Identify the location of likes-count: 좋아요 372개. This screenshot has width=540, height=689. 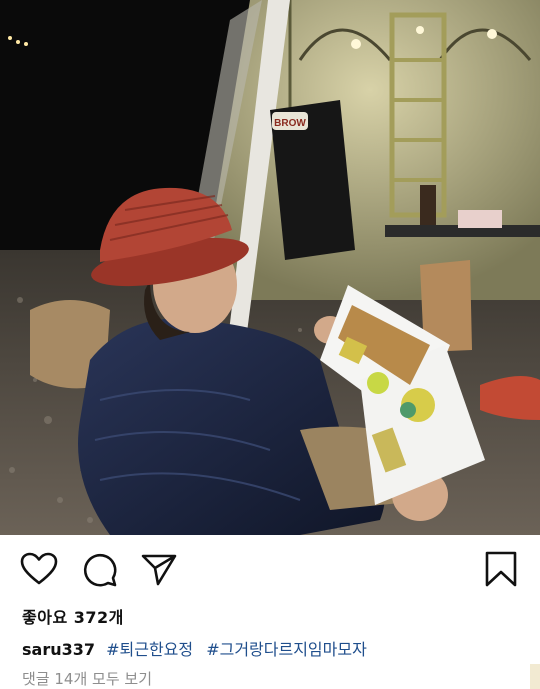
(73, 616).